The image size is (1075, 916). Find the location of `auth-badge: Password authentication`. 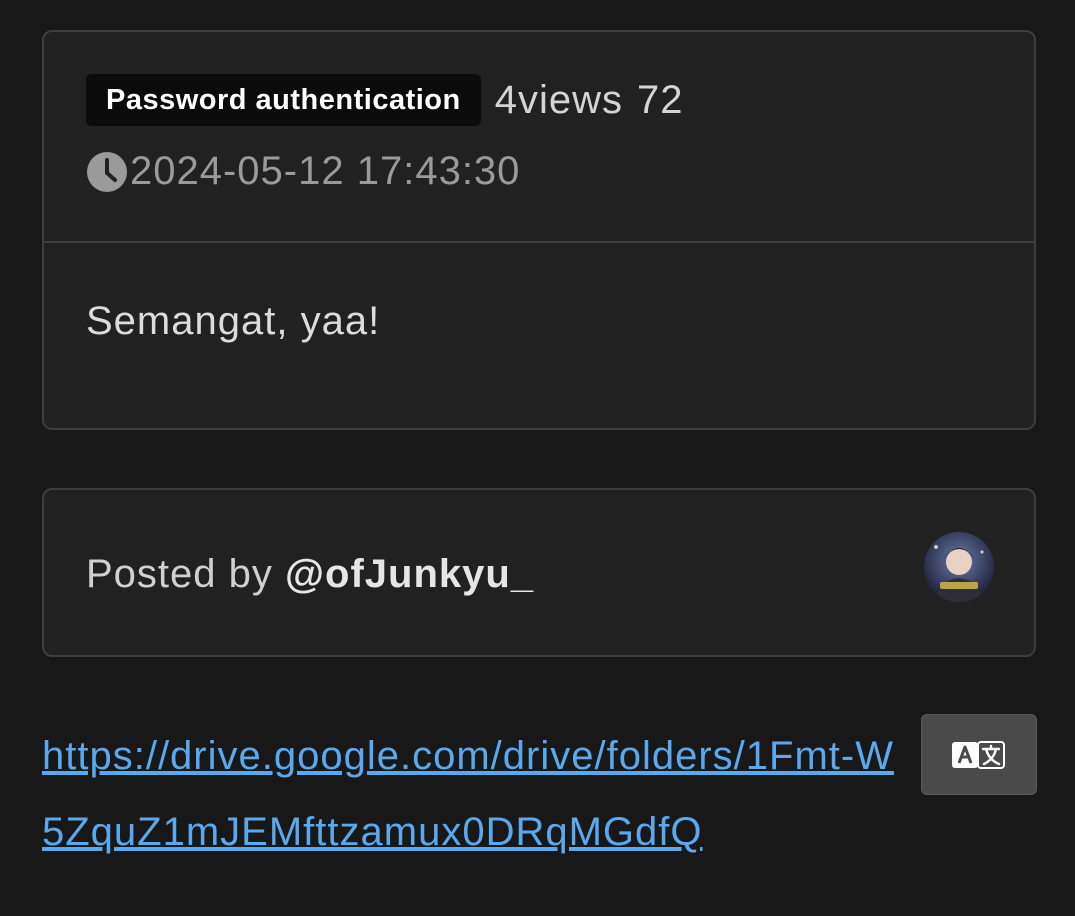

auth-badge: Password authentication is located at coordinates (283, 100).